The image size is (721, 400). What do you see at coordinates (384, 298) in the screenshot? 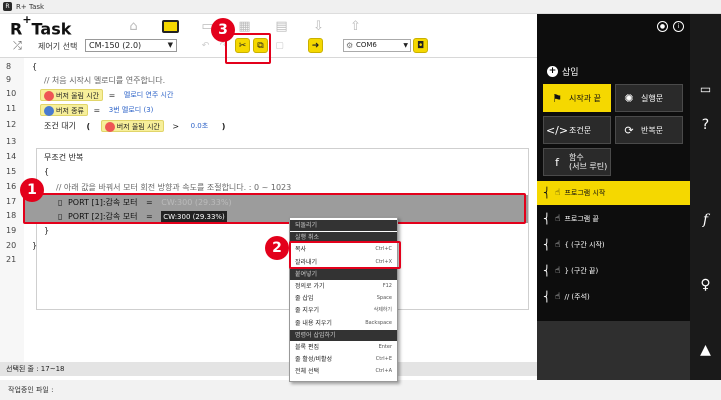
I see `menu-item-shortcut: Space` at bounding box center [384, 298].